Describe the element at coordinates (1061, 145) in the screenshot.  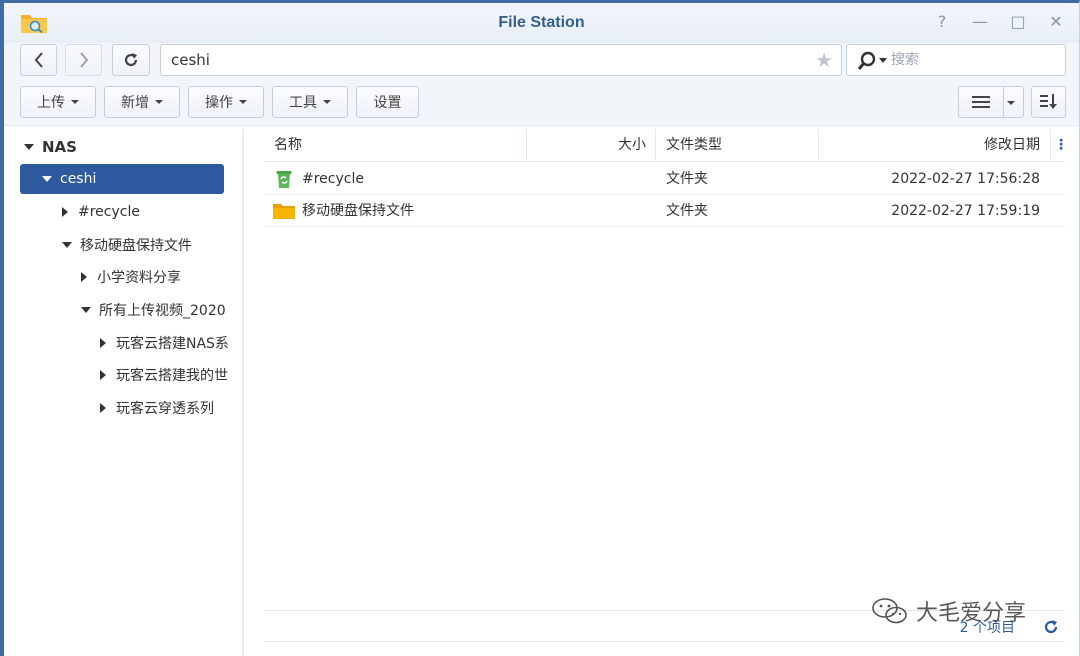
I see `column-options-icon: ⋮` at that location.